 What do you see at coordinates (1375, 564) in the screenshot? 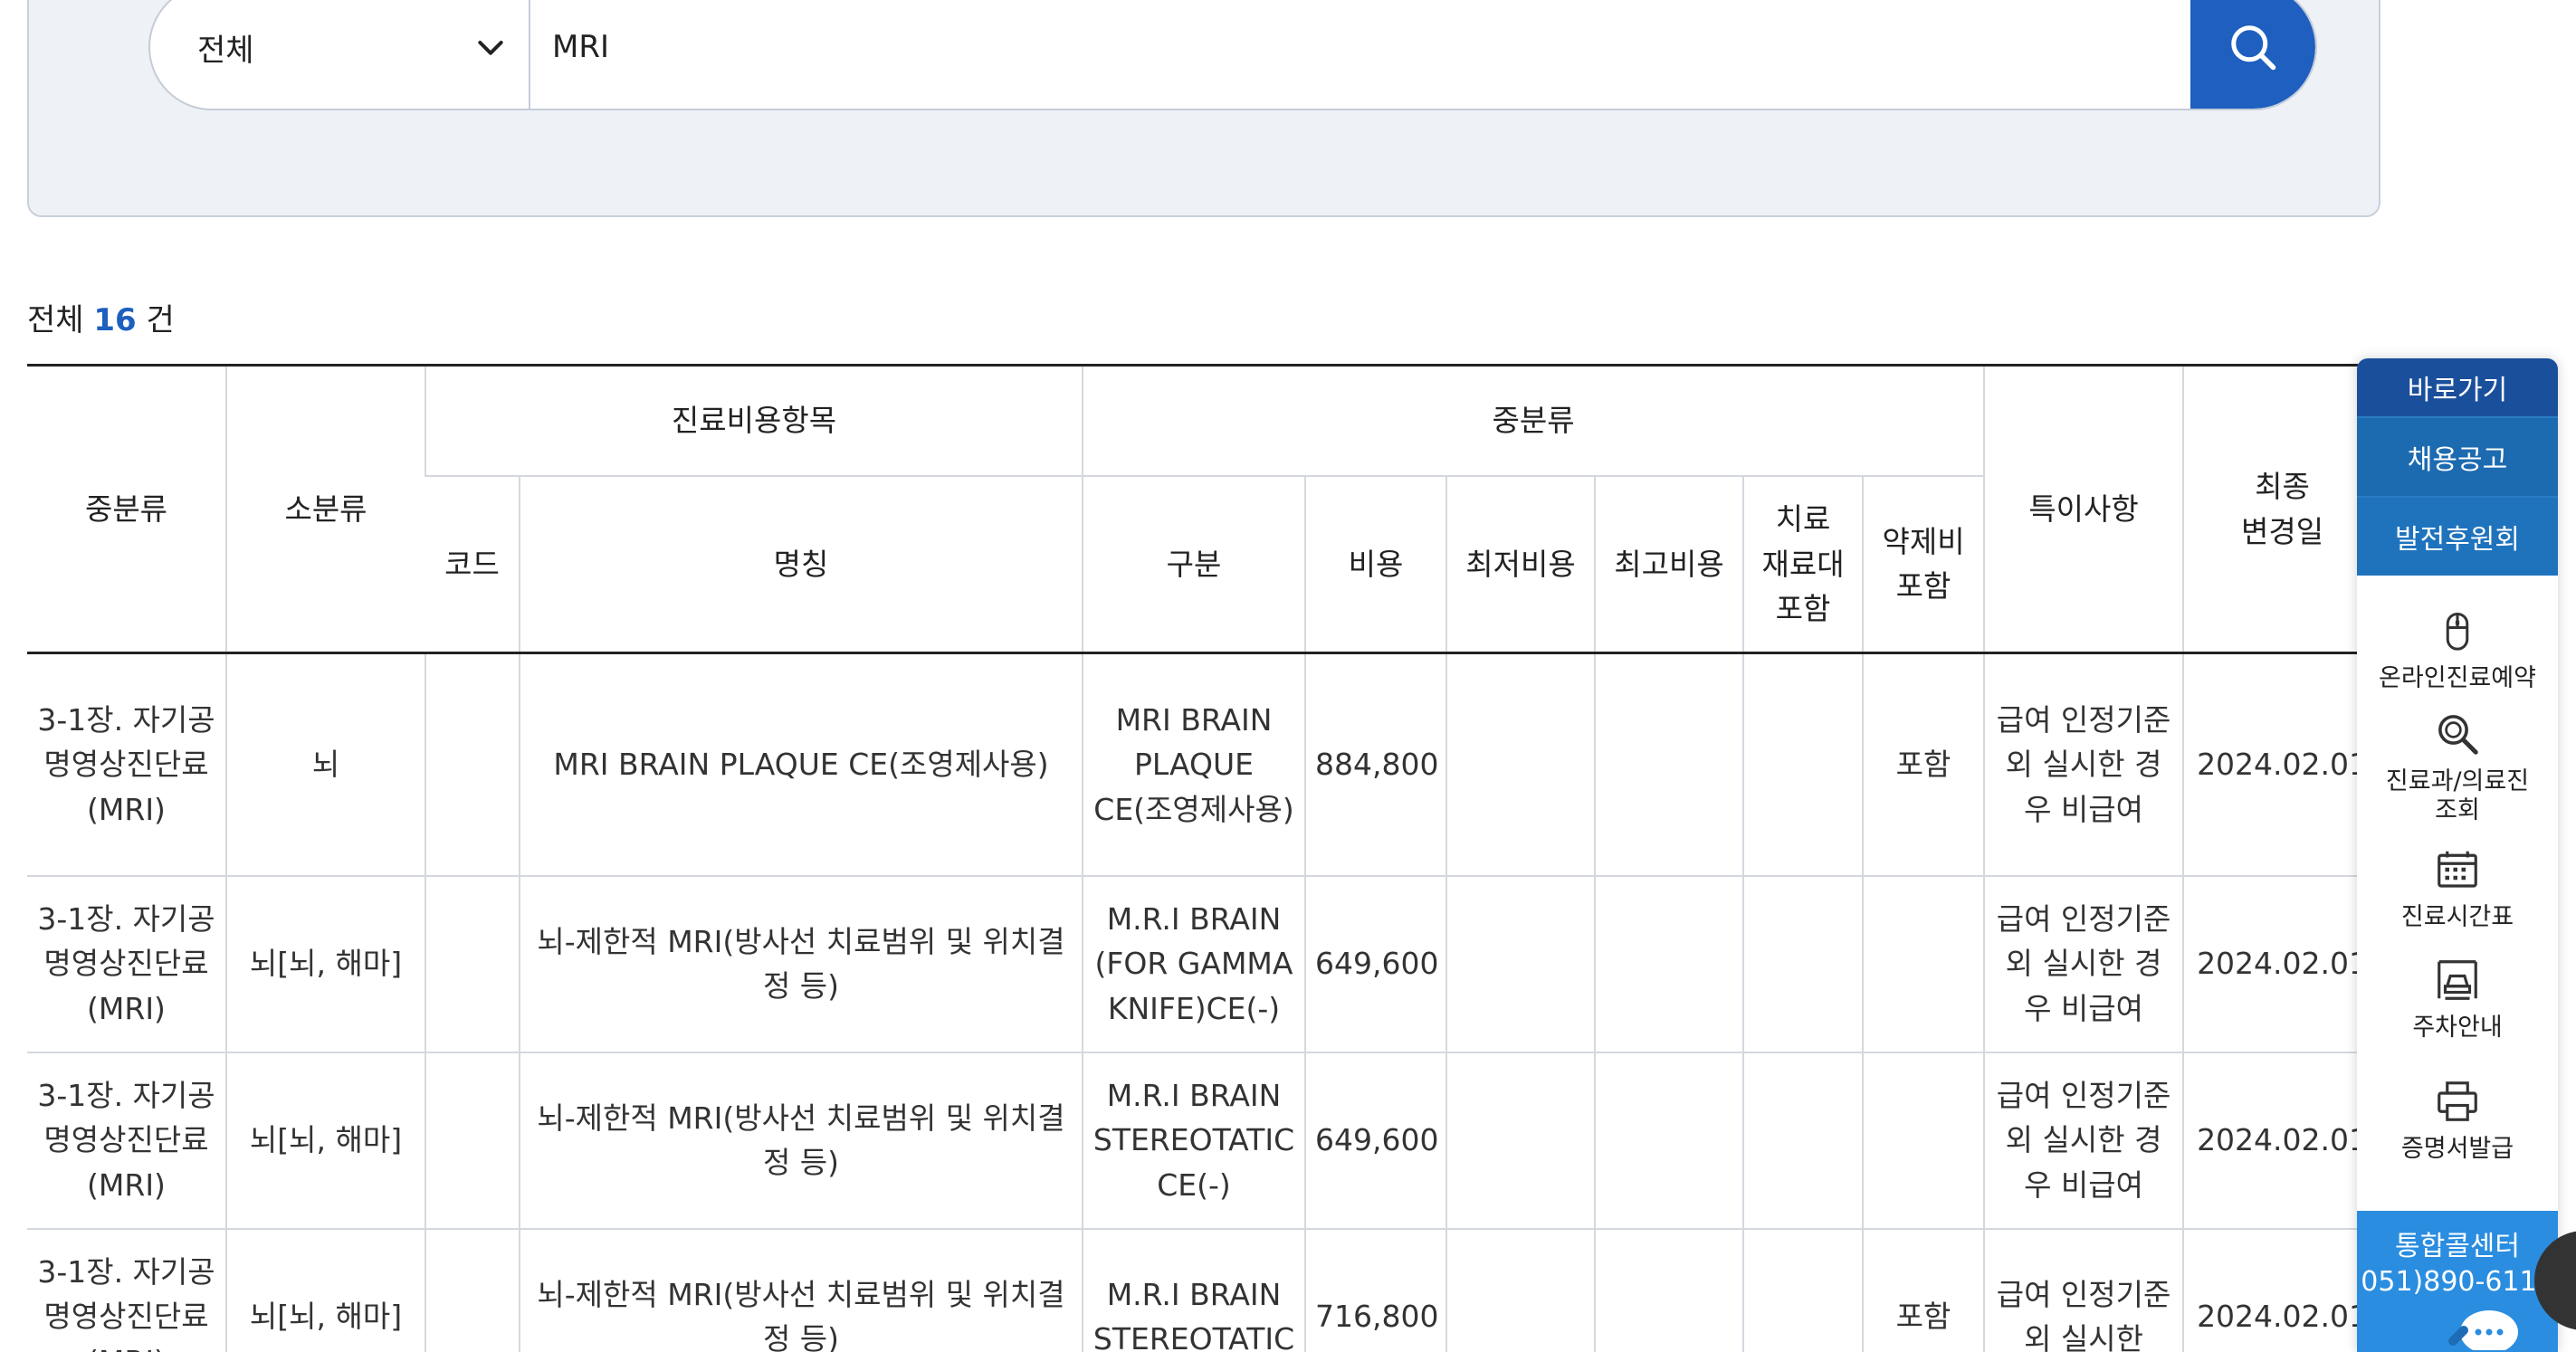
I see `header-cost: 비용` at bounding box center [1375, 564].